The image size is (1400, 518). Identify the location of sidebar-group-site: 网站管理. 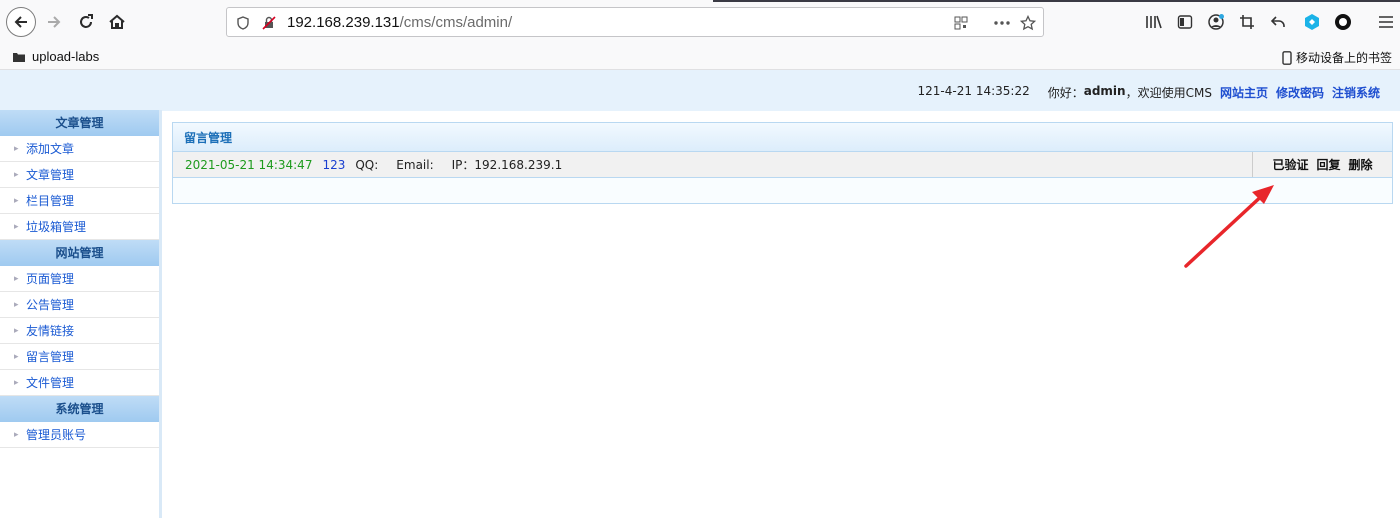
(79, 253).